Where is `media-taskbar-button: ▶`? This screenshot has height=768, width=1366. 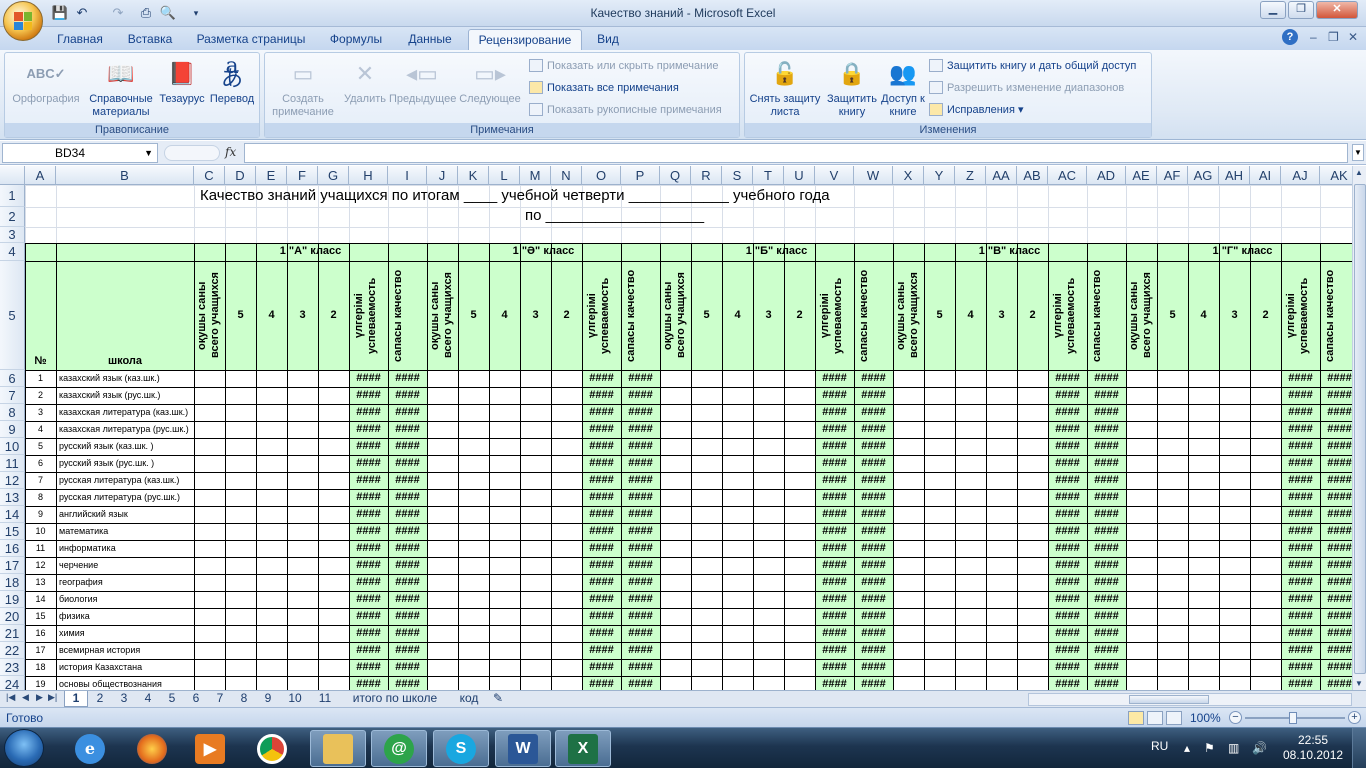 media-taskbar-button: ▶ is located at coordinates (210, 748).